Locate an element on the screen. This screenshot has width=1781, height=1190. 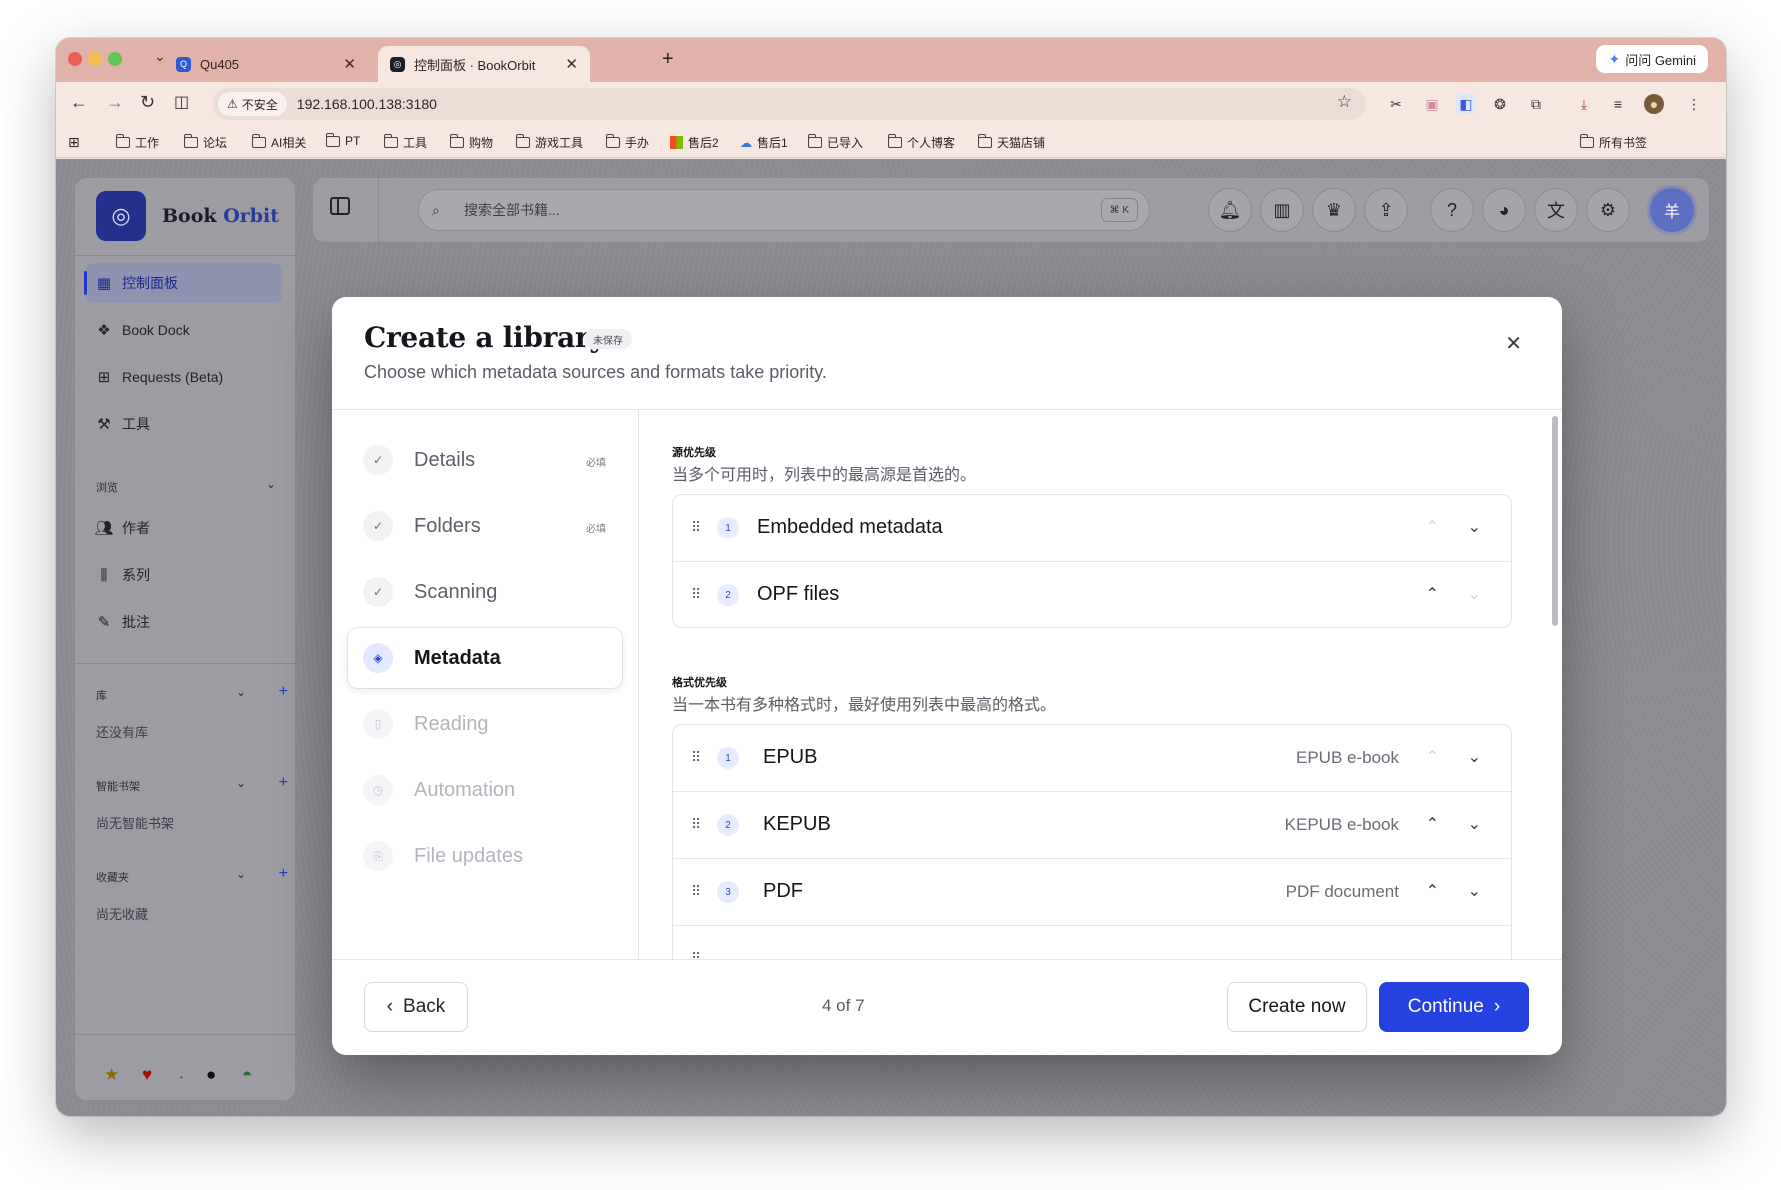
sidebar-item-requests: ⊞ Requests (Beta) is located at coordinates (184, 377).